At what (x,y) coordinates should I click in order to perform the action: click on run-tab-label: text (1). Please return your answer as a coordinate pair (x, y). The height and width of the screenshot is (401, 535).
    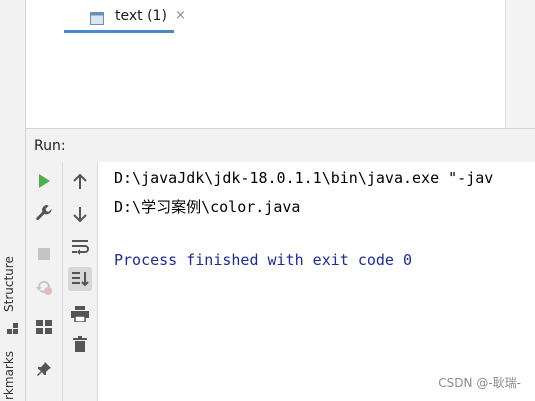
    Looking at the image, I should click on (141, 16).